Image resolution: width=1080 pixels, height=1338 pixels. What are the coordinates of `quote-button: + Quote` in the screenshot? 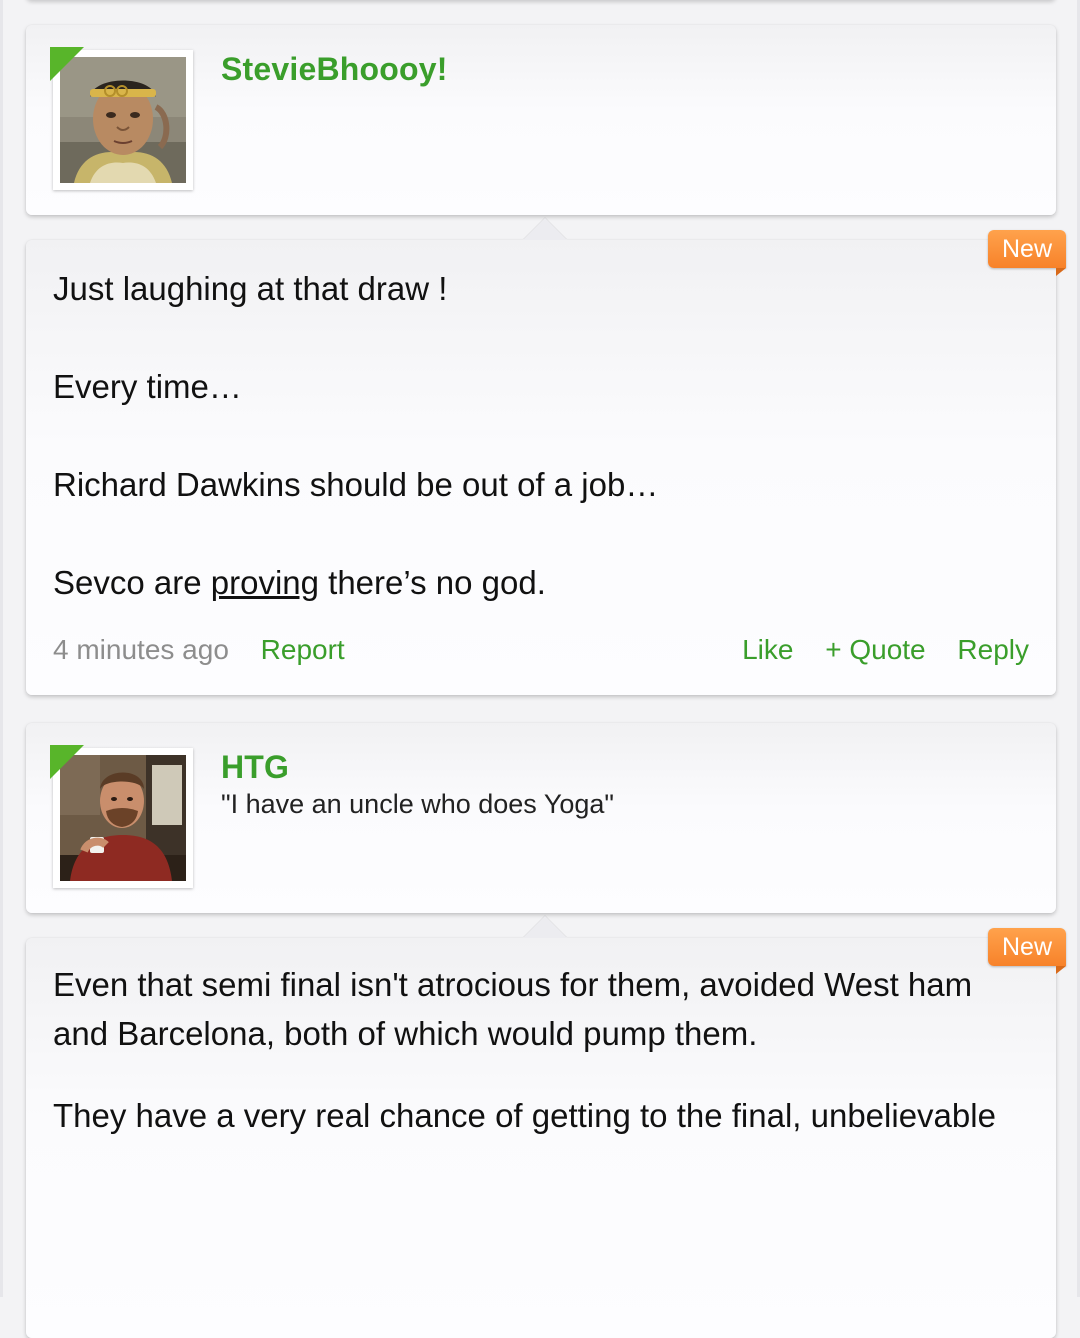 It's located at (875, 649).